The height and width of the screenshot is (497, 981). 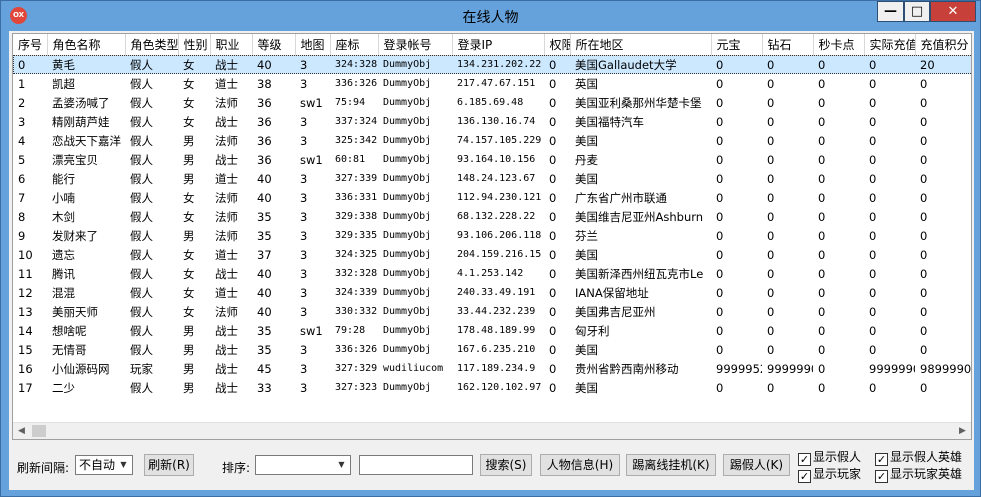 What do you see at coordinates (356, 178) in the screenshot?
I see `table-cell: 327:339` at bounding box center [356, 178].